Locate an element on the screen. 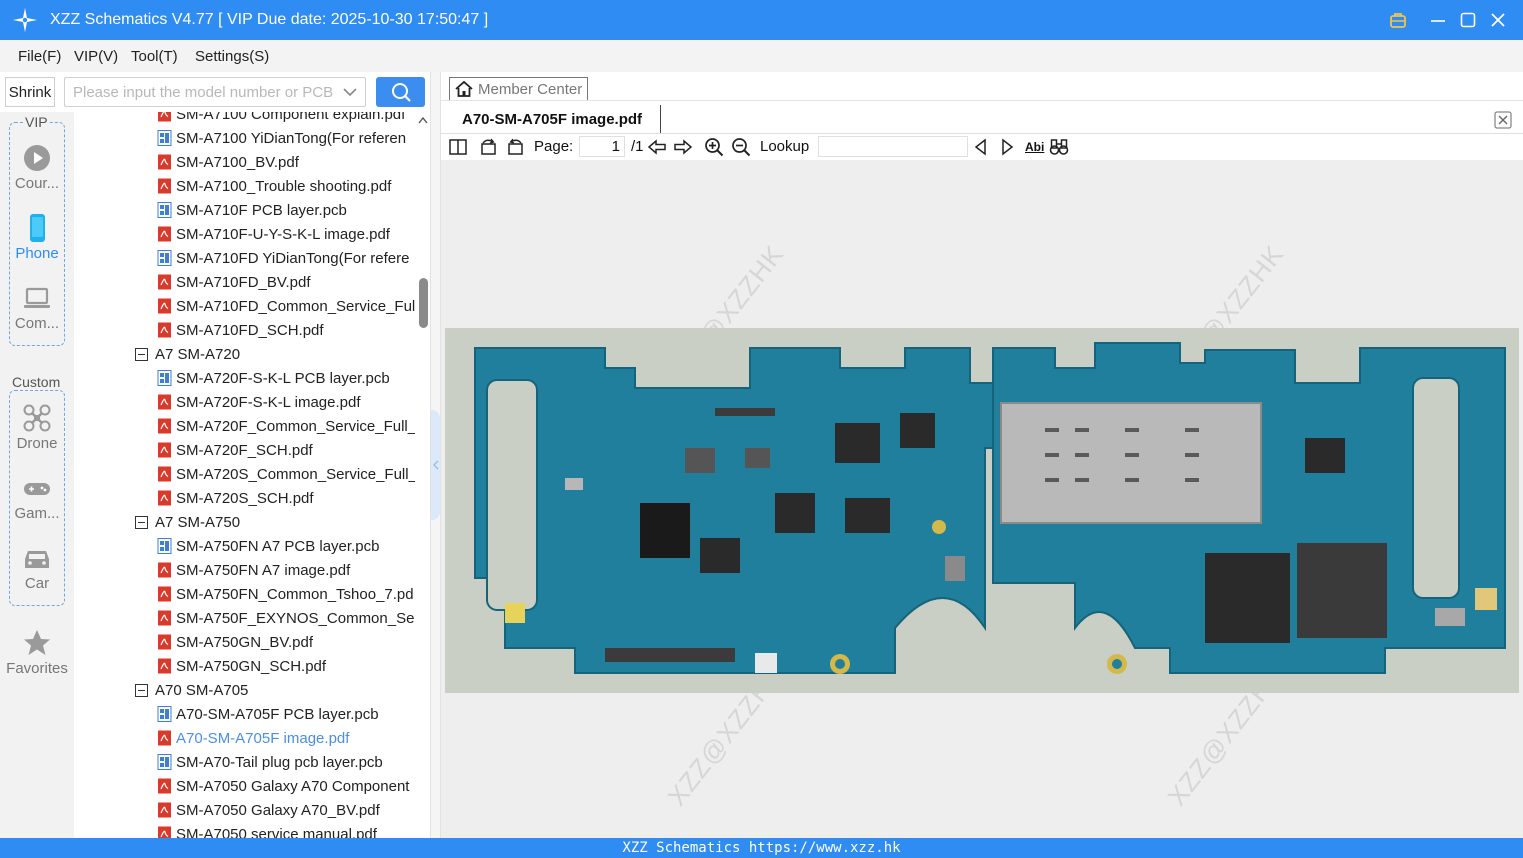  tree-file: SM-A7100_BV.pdf is located at coordinates (286, 162).